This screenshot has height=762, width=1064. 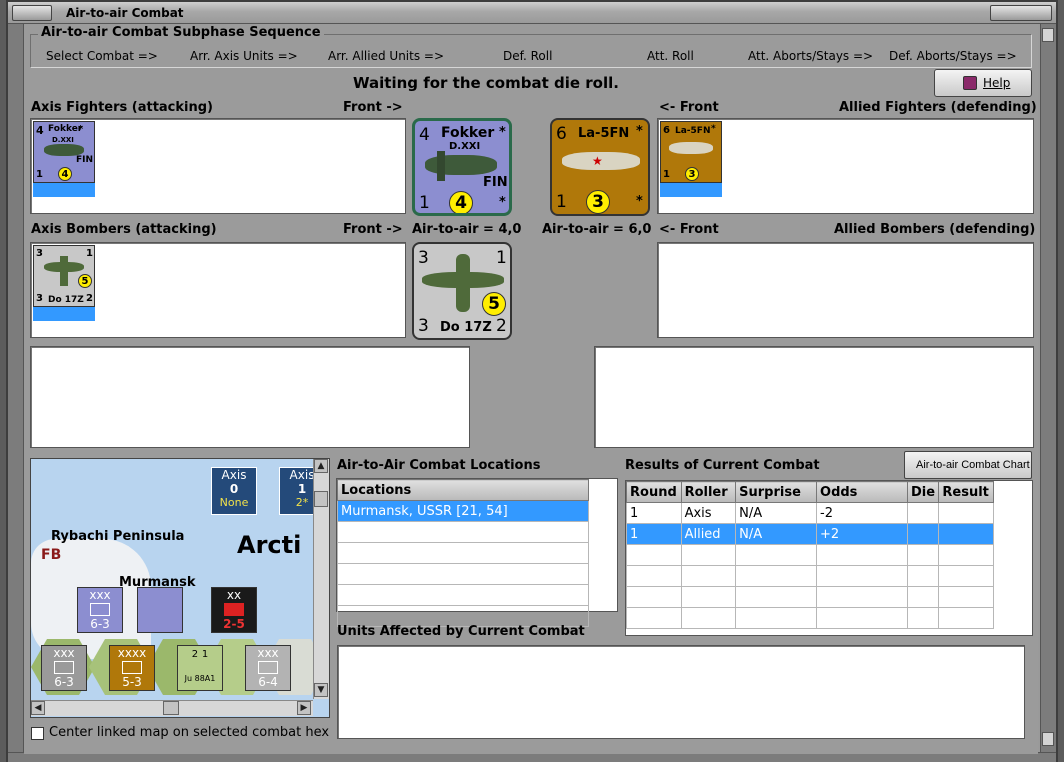 What do you see at coordinates (64, 682) in the screenshot?
I see `unit-strength: 6-3` at bounding box center [64, 682].